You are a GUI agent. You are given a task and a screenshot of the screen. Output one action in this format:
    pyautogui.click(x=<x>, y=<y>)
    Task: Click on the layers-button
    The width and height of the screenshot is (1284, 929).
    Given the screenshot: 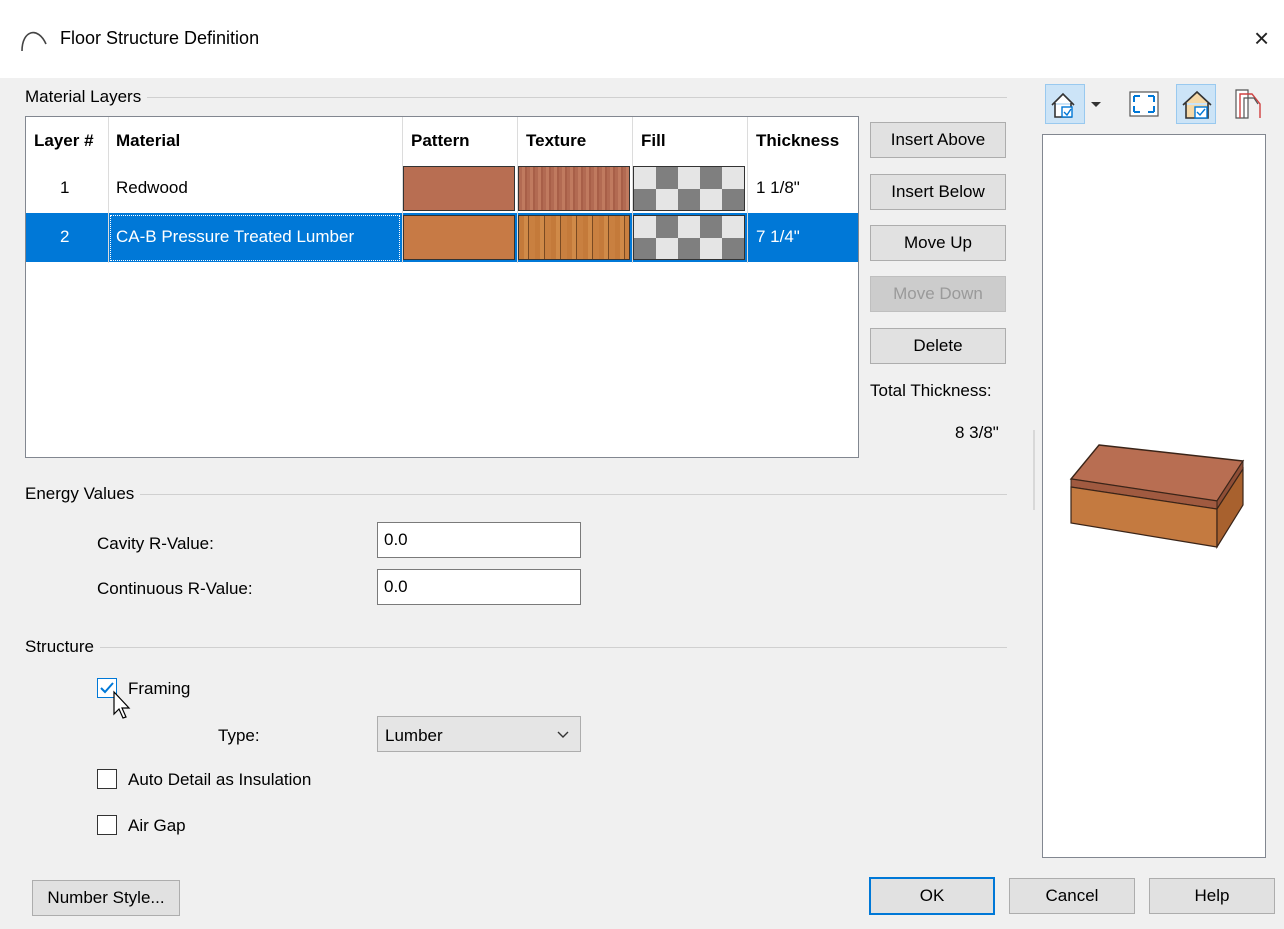 What is the action you would take?
    pyautogui.click(x=1248, y=104)
    